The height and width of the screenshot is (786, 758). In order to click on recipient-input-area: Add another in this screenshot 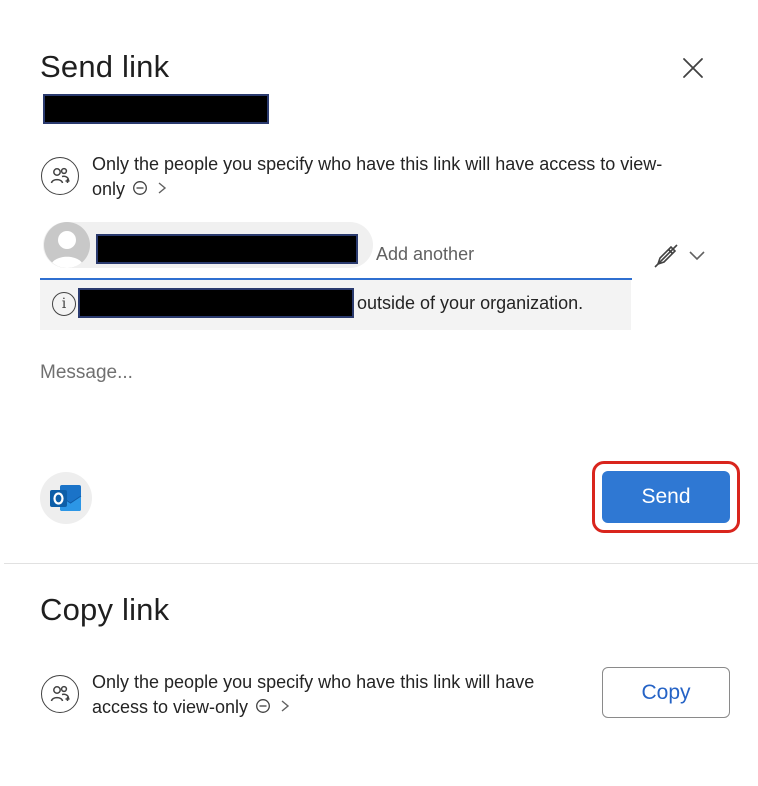, I will do `click(336, 248)`.